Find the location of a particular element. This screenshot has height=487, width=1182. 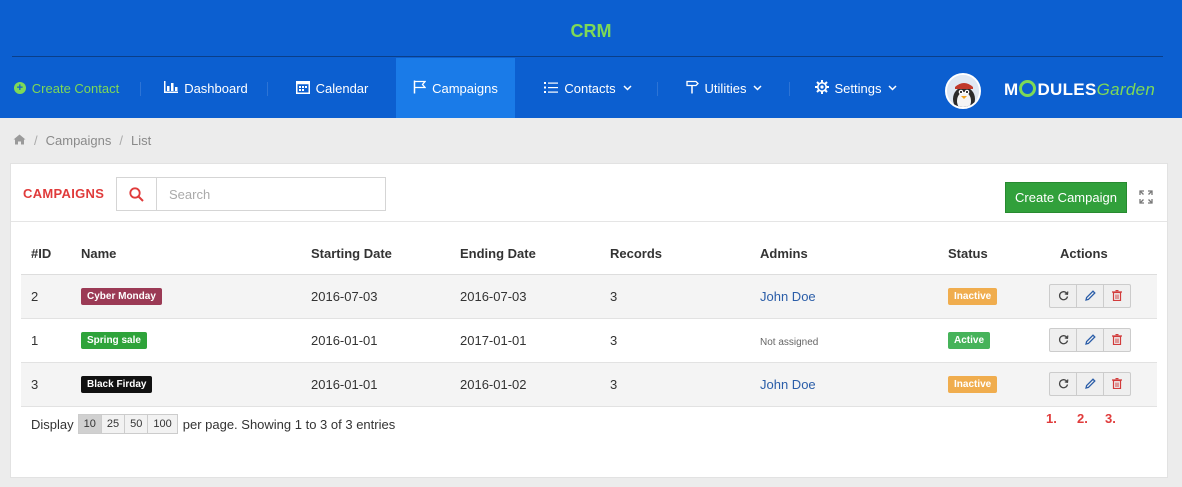

display-label: Display is located at coordinates (52, 424).